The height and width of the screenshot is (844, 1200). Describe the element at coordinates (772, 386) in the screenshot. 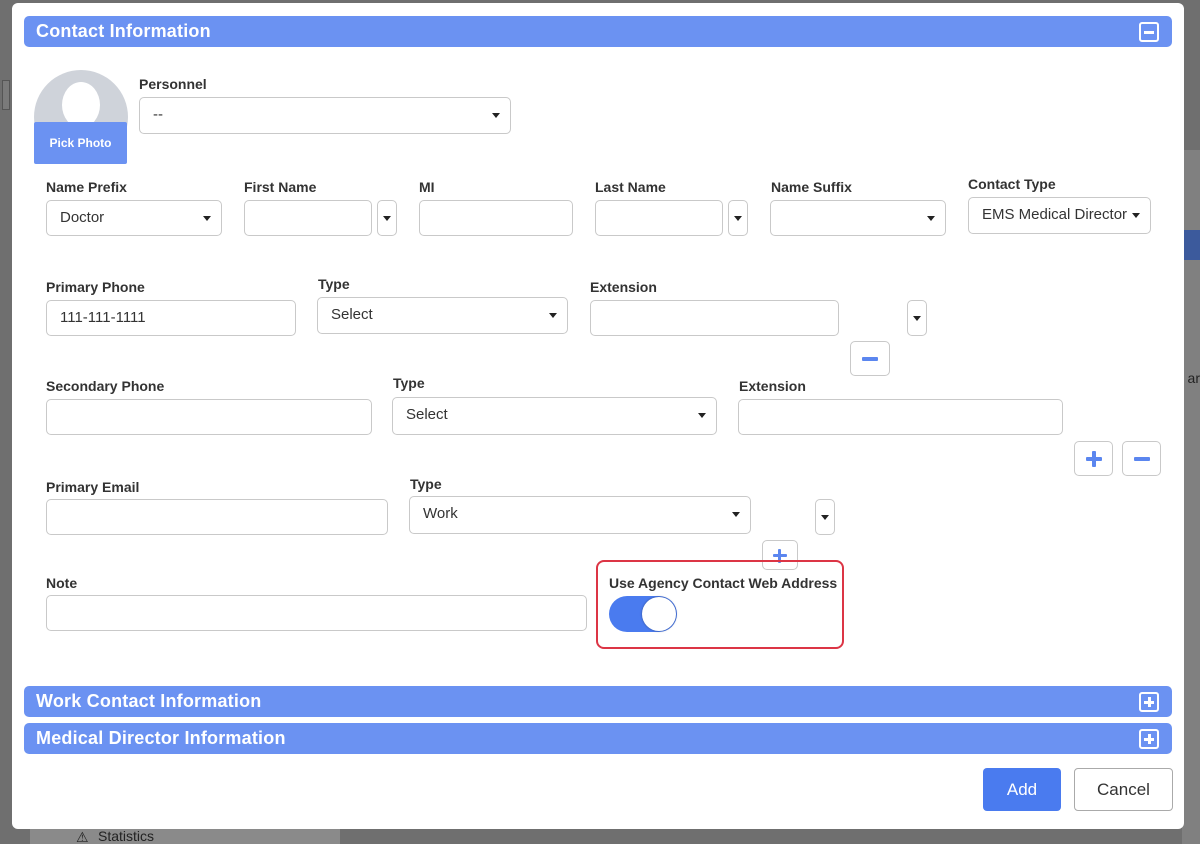

I see `secondary-phone-extension-label: Extension` at that location.